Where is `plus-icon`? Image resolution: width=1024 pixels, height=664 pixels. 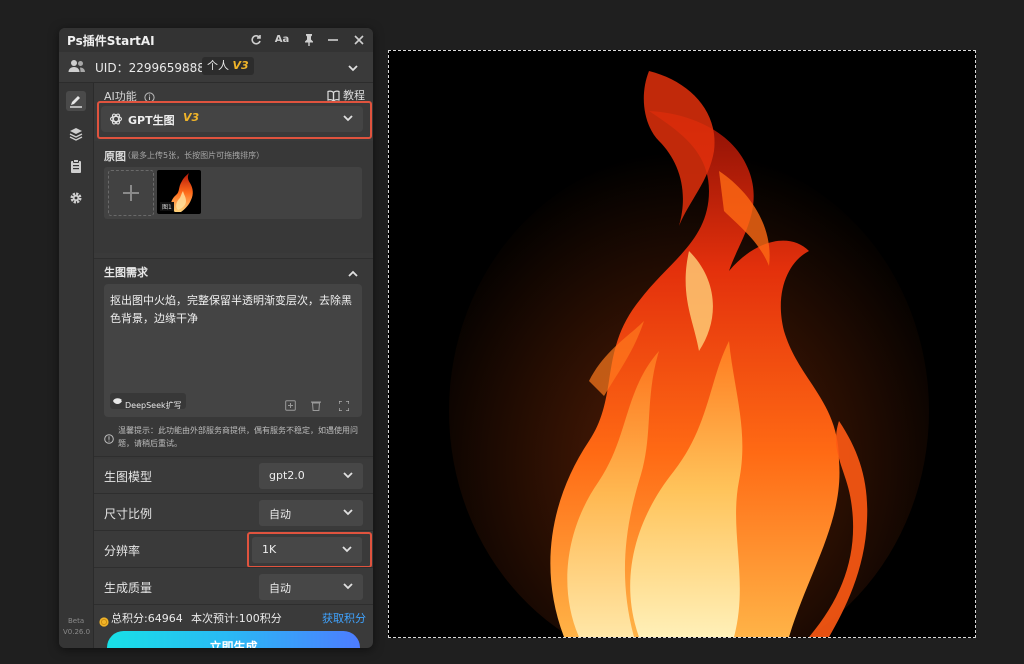
plus-icon is located at coordinates (131, 193).